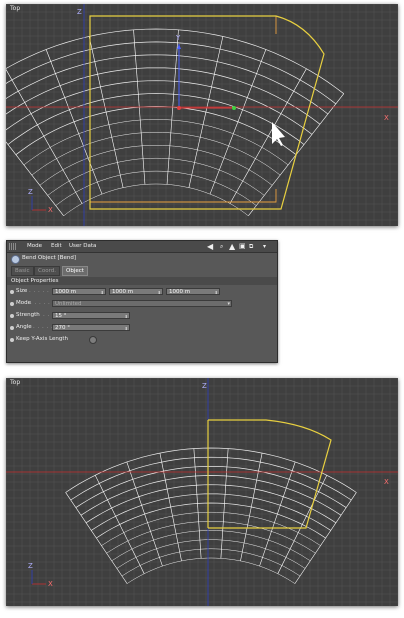  Describe the element at coordinates (75, 271) in the screenshot. I see `tab-object: Object` at that location.